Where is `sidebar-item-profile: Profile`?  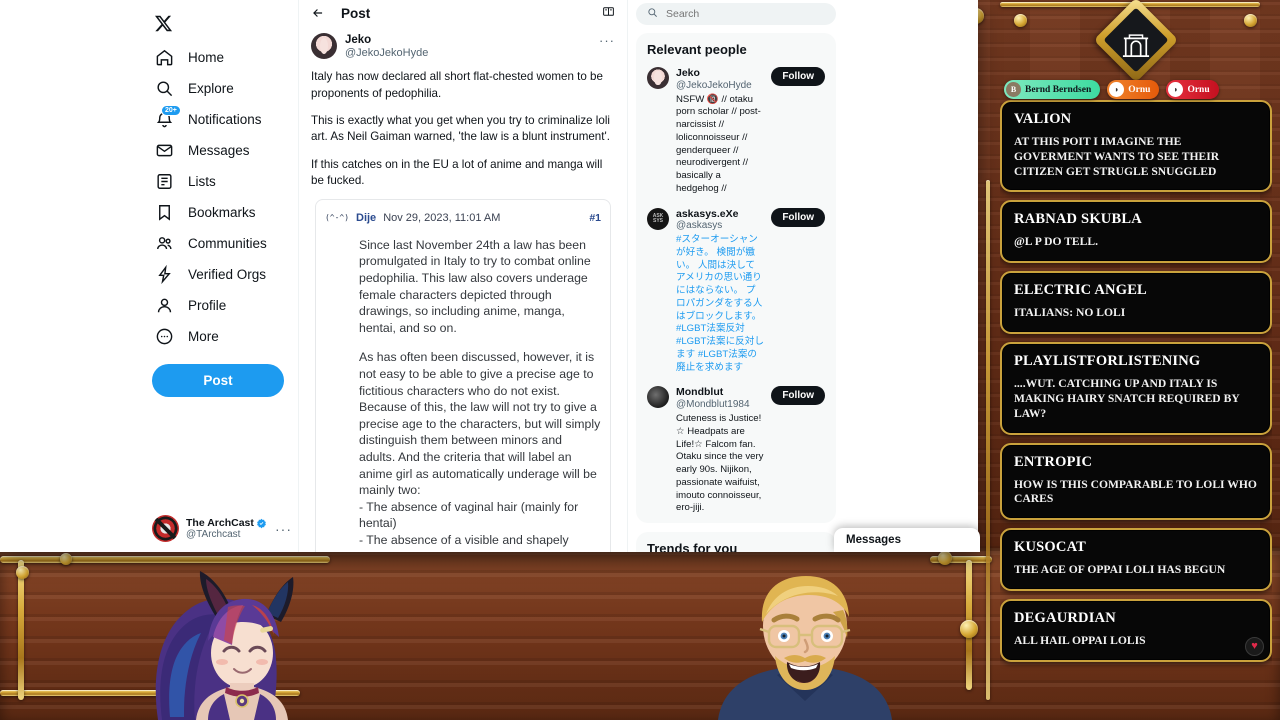 sidebar-item-profile: Profile is located at coordinates (223, 305).